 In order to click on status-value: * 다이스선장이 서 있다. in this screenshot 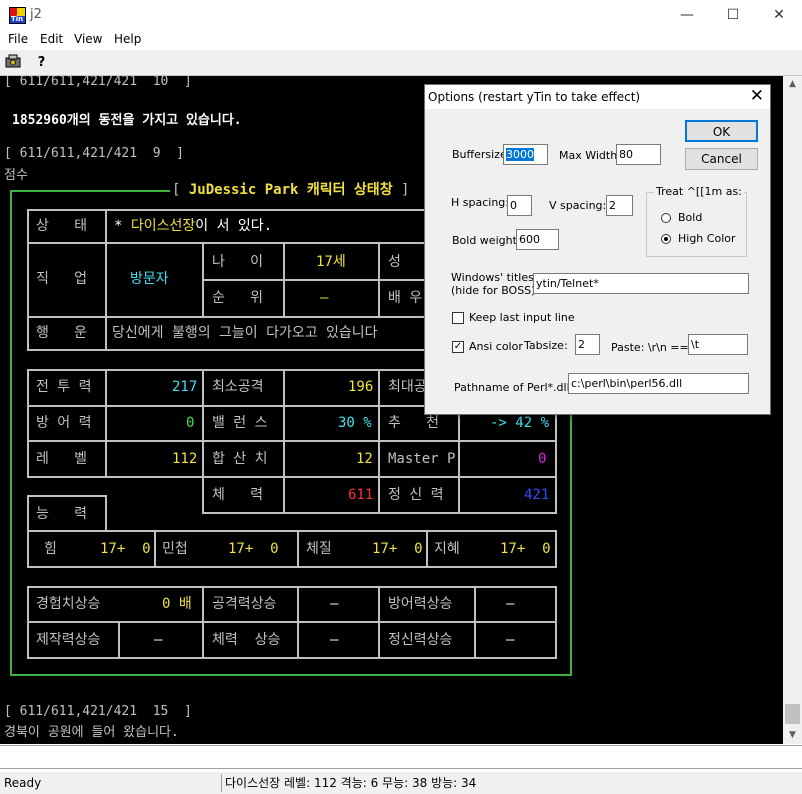, I will do `click(193, 226)`.